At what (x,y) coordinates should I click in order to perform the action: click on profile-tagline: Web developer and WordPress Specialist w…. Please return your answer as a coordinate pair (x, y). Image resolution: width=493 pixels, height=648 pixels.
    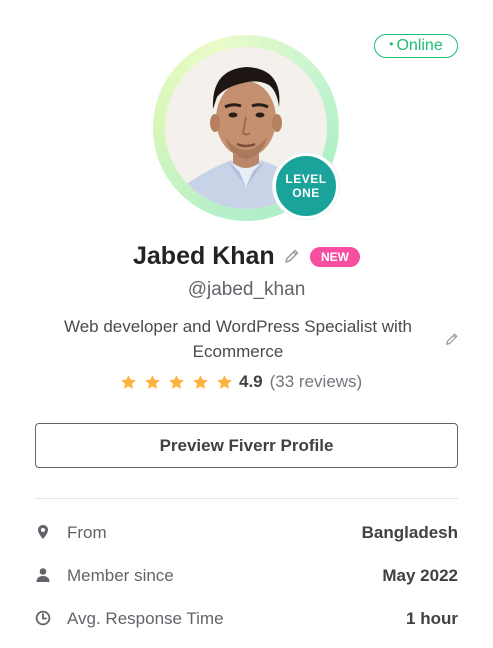
    Looking at the image, I should click on (238, 339).